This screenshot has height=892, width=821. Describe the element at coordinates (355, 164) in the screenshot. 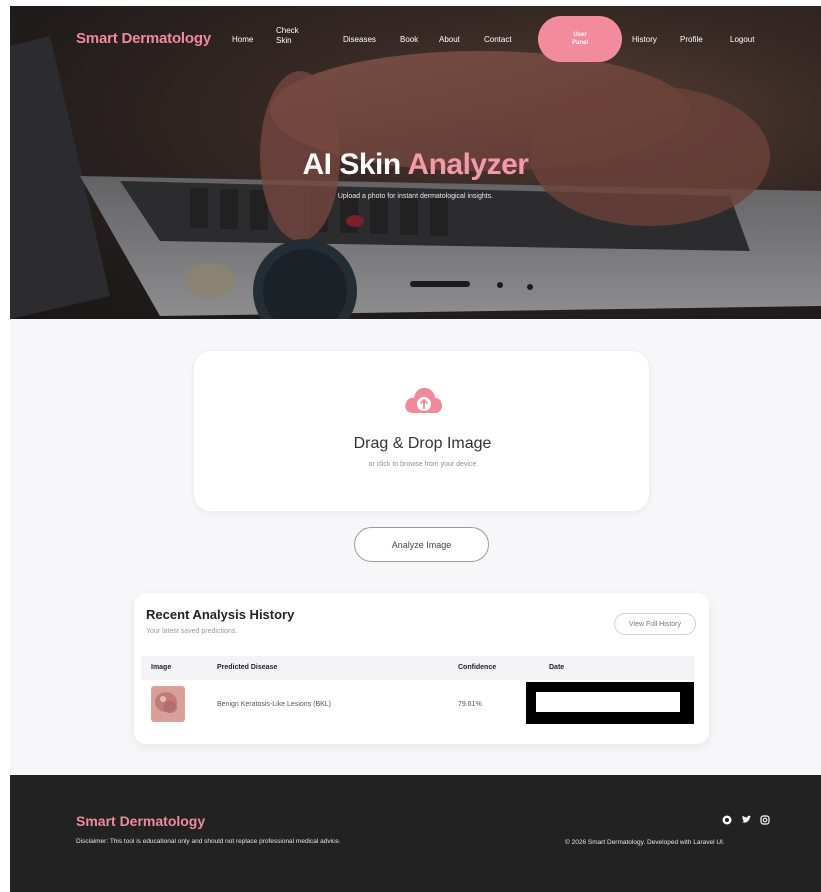

I see `hero-title-main: AI Skin` at that location.